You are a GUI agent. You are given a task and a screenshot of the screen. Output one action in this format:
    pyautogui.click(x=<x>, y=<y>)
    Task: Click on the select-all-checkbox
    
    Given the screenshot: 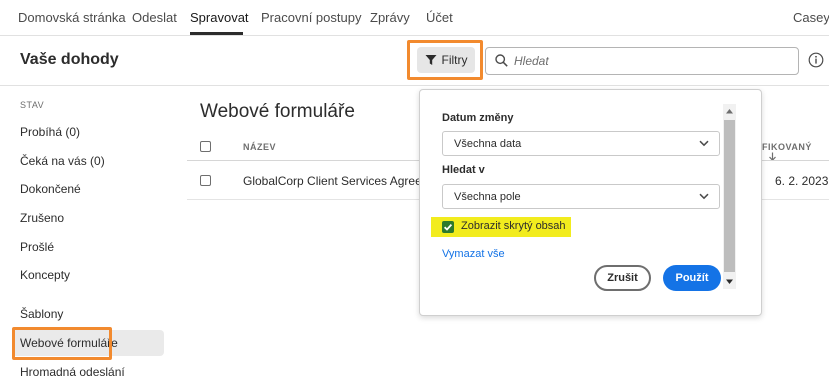 What is the action you would take?
    pyautogui.click(x=205, y=146)
    